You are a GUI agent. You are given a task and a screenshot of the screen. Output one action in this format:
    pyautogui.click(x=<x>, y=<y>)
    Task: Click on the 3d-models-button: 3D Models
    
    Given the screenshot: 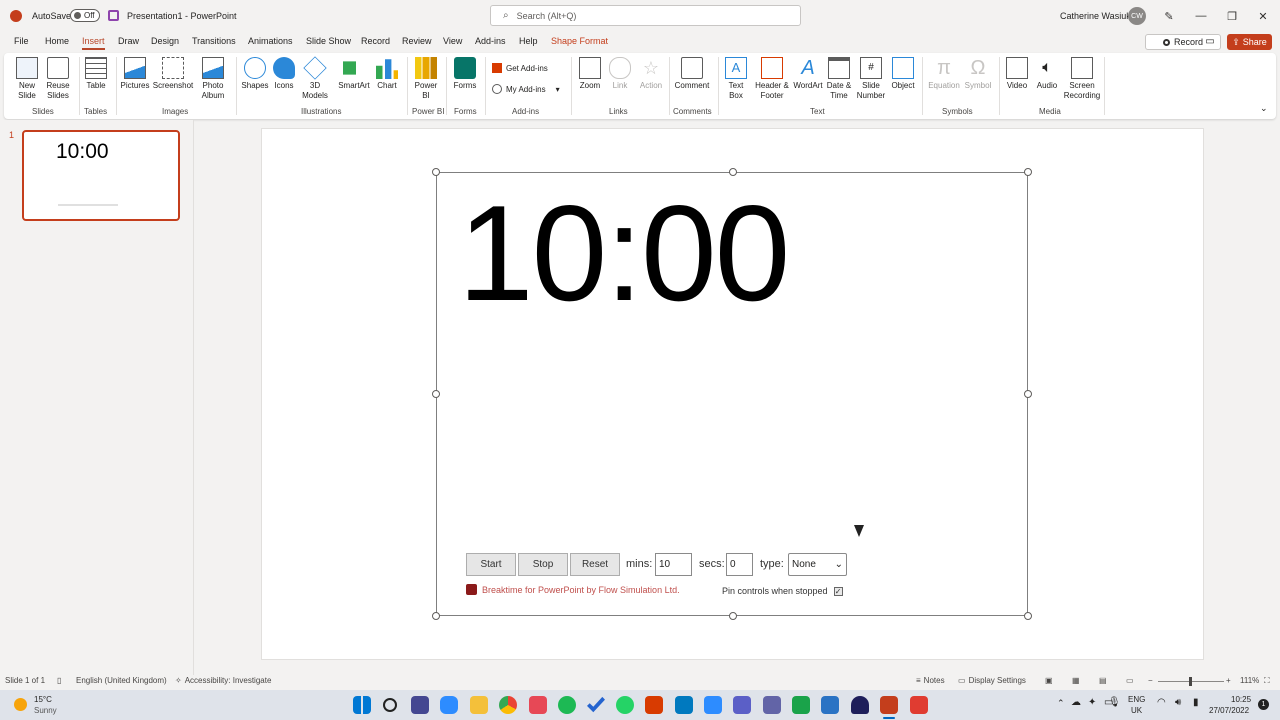 What is the action you would take?
    pyautogui.click(x=315, y=78)
    